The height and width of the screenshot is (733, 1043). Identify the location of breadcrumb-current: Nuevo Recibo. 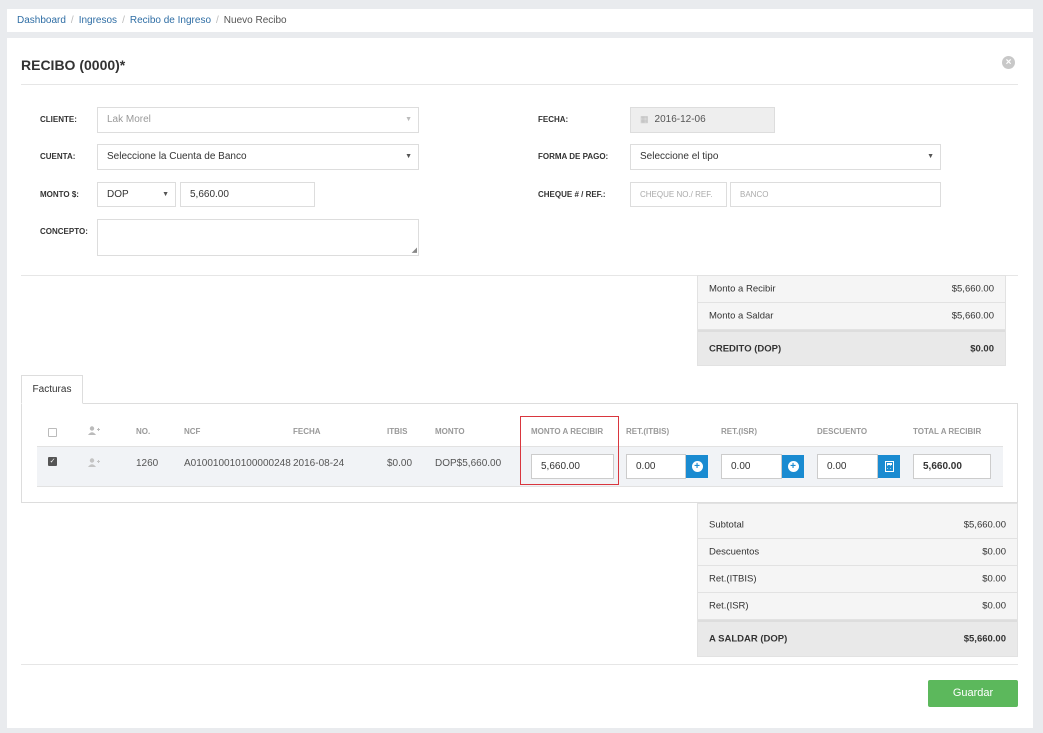
(255, 20).